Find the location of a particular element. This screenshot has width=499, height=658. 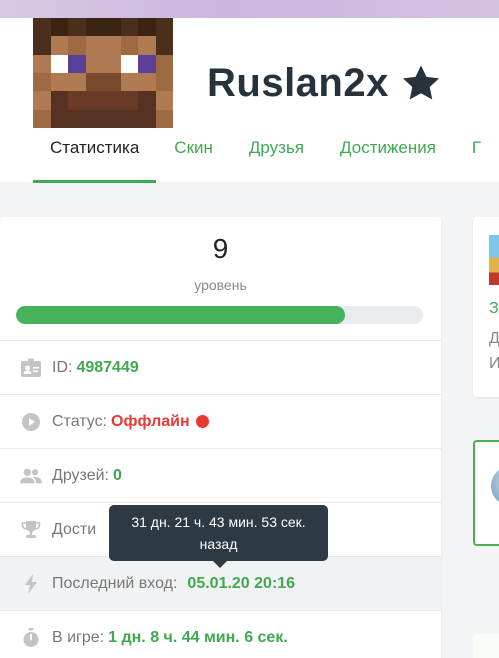

friends-label: Друзей: is located at coordinates (80, 475).